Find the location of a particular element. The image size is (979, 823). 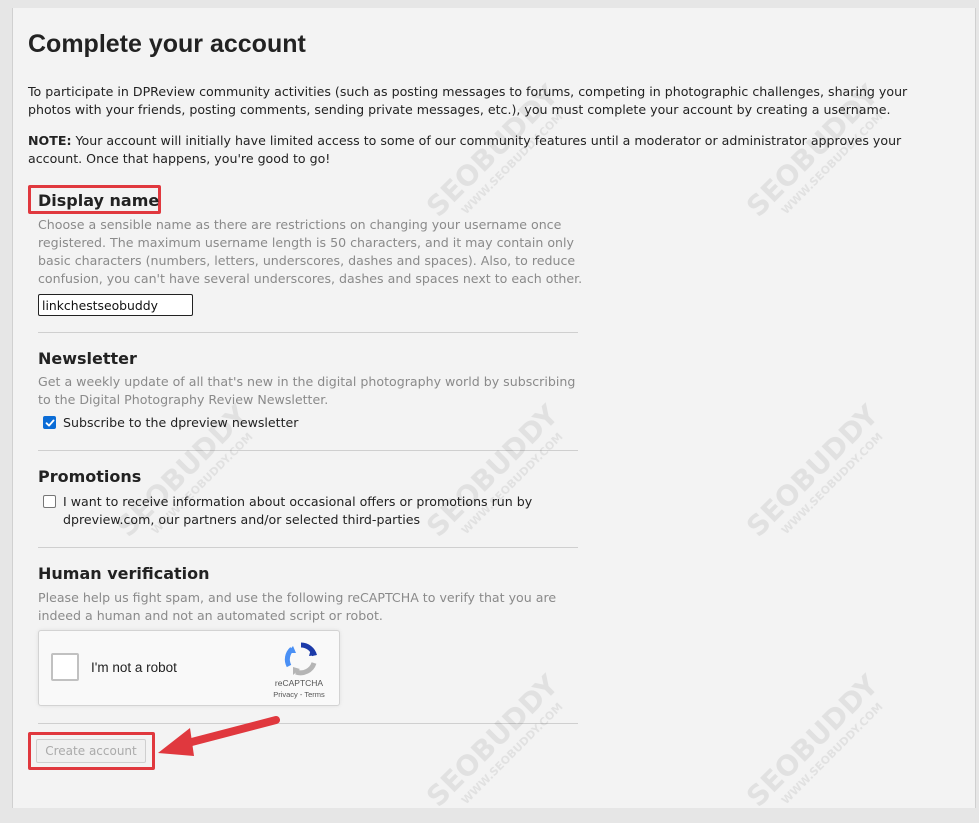

checkmark-icon is located at coordinates (49, 422).